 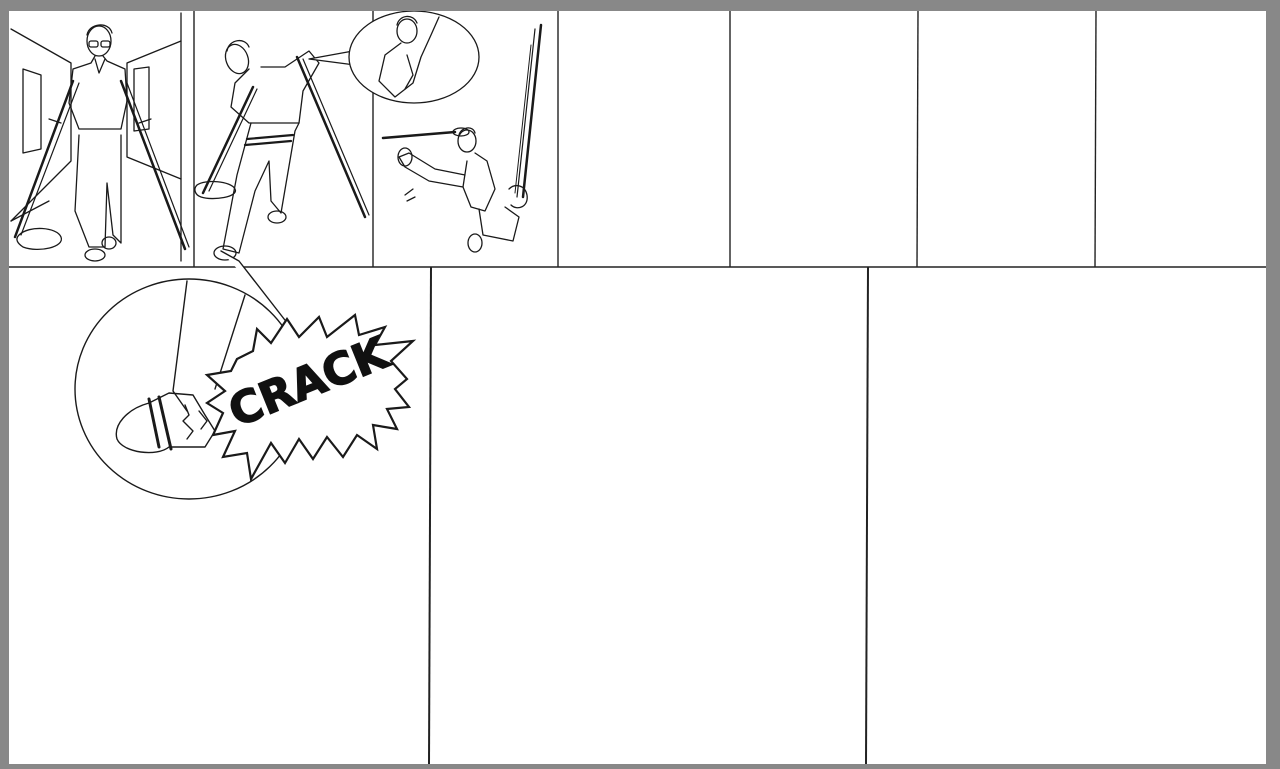 What do you see at coordinates (32, 111) in the screenshot?
I see `hallway-door-left` at bounding box center [32, 111].